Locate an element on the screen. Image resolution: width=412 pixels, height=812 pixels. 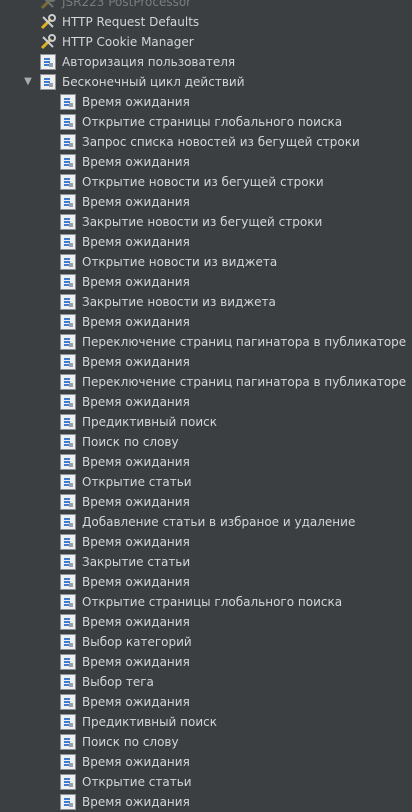
tree-node-label: Бесконечный цикл действий is located at coordinates (153, 82).